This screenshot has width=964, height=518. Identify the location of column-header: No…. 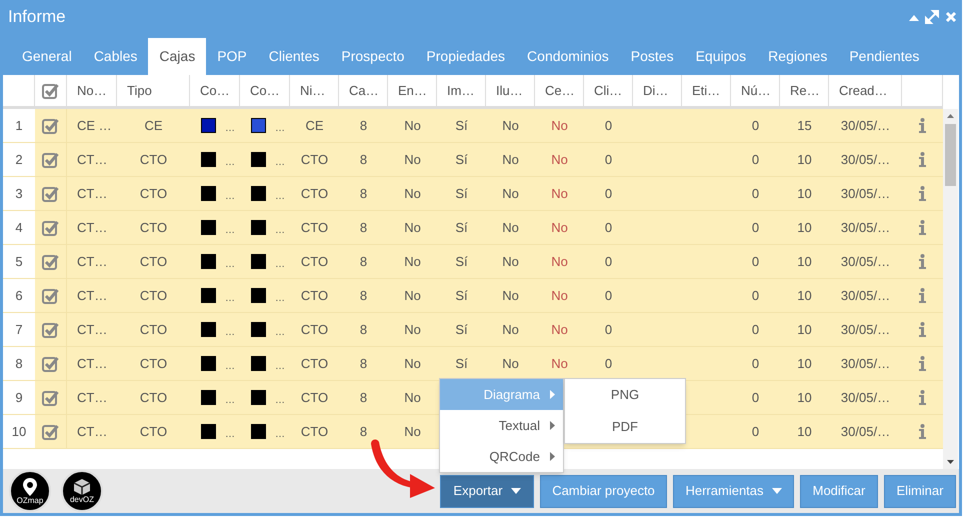
(92, 90).